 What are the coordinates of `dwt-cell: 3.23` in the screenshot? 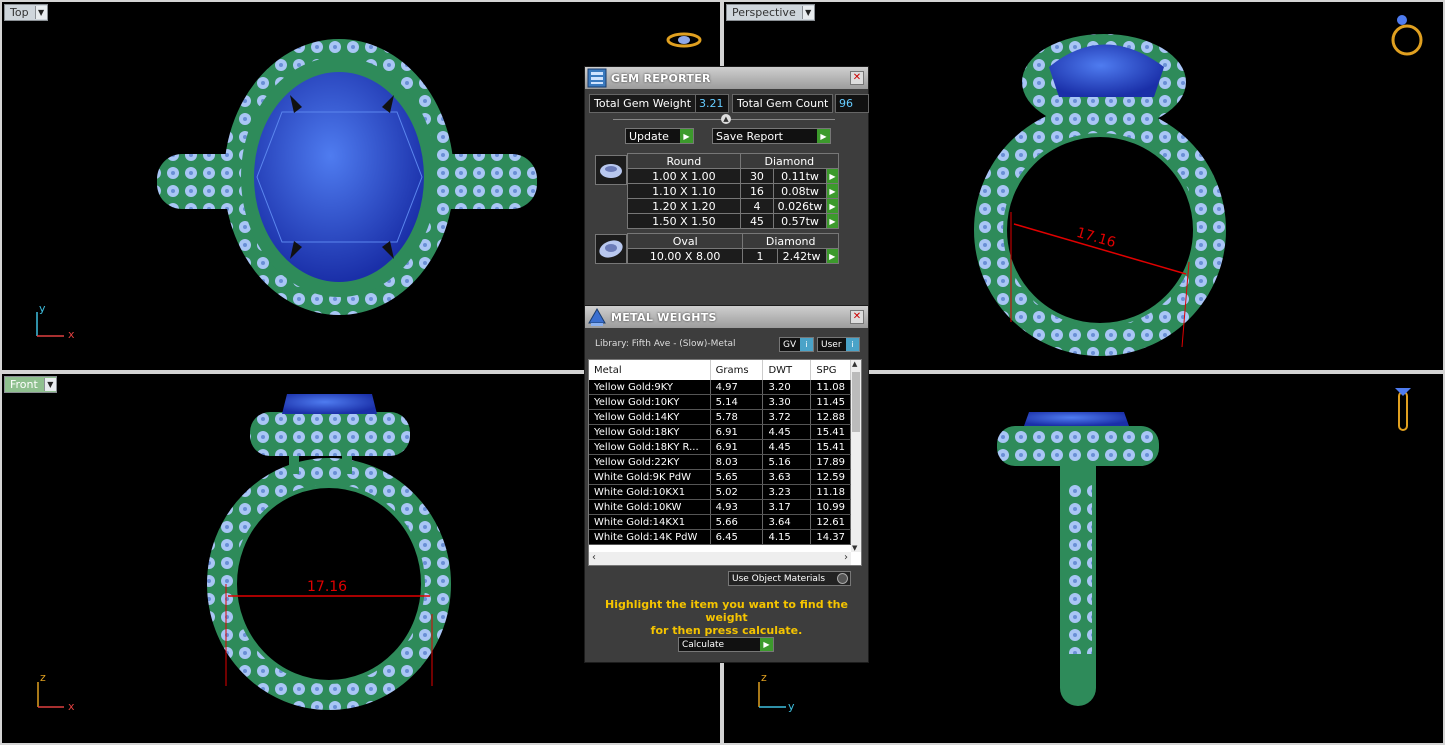 It's located at (787, 492).